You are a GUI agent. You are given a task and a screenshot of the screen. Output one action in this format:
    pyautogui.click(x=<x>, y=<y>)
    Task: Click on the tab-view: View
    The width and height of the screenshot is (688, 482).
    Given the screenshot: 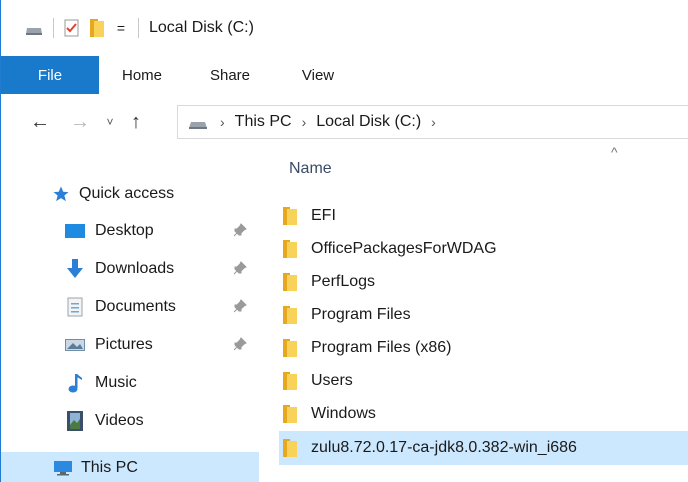 What is the action you would take?
    pyautogui.click(x=318, y=75)
    